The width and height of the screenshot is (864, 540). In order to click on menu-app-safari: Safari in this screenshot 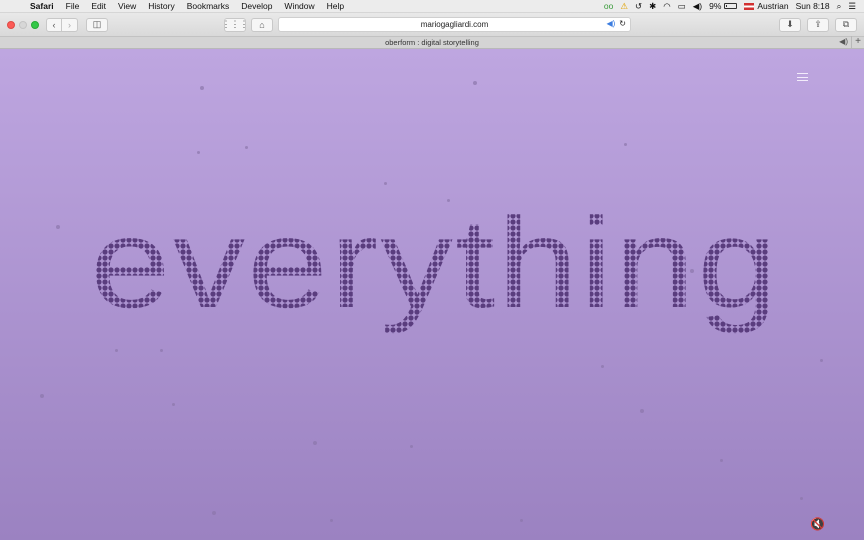, I will do `click(42, 6)`.